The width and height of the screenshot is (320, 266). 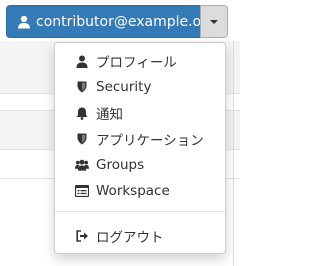 What do you see at coordinates (126, 21) in the screenshot?
I see `user-email-label: contributor@example.org` at bounding box center [126, 21].